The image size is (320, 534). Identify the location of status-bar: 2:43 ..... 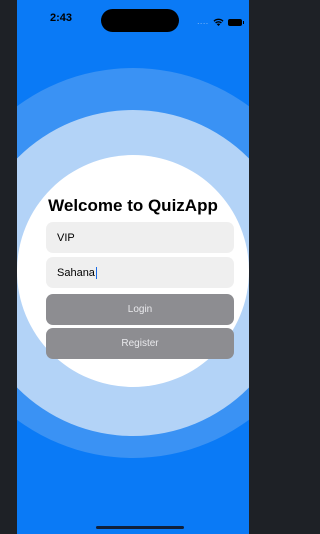
(133, 20).